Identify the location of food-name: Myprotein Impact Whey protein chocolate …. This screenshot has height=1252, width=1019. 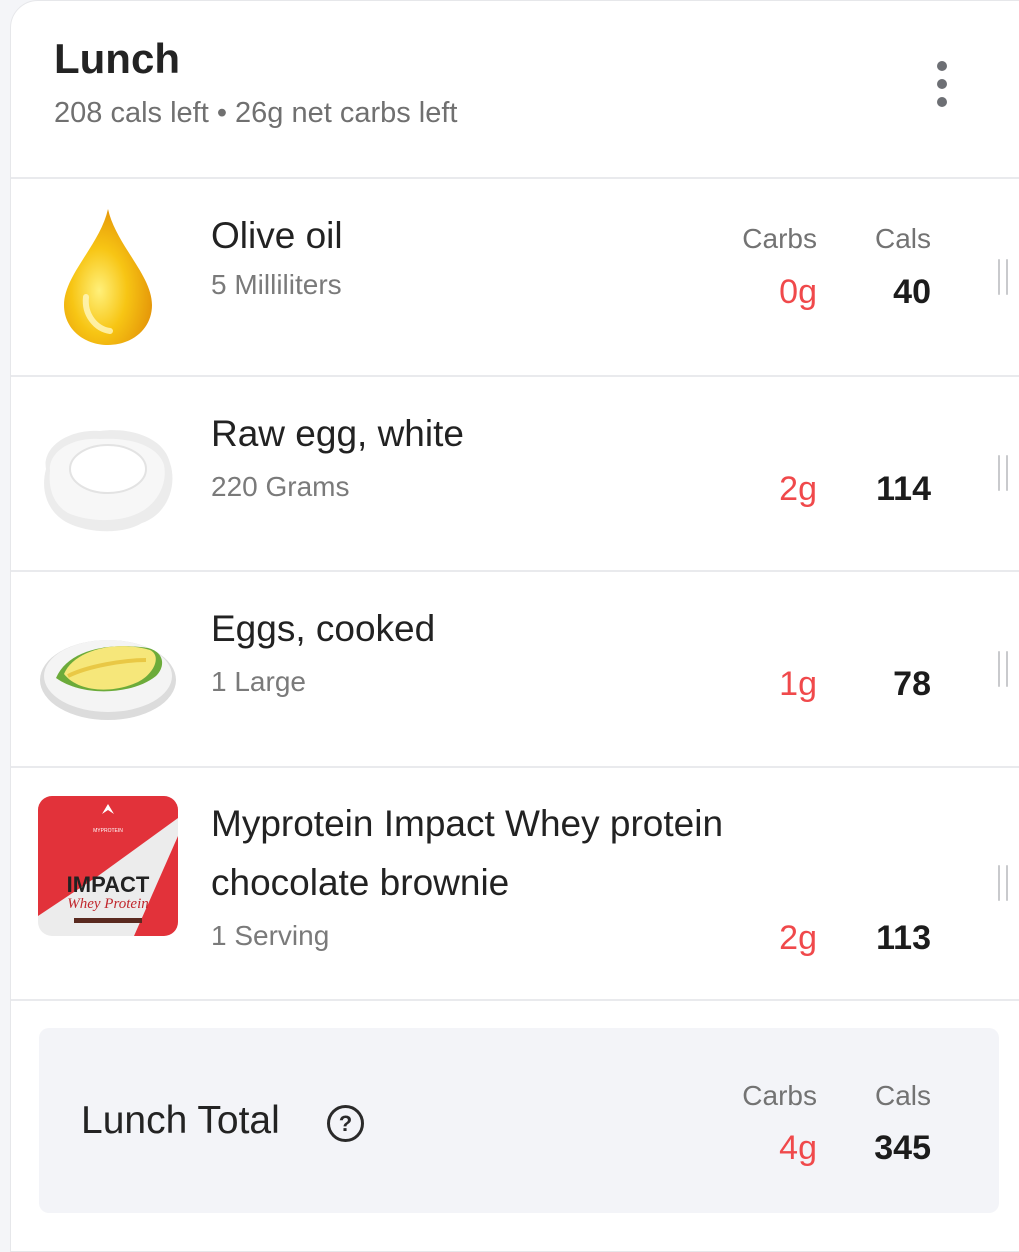
(467, 853).